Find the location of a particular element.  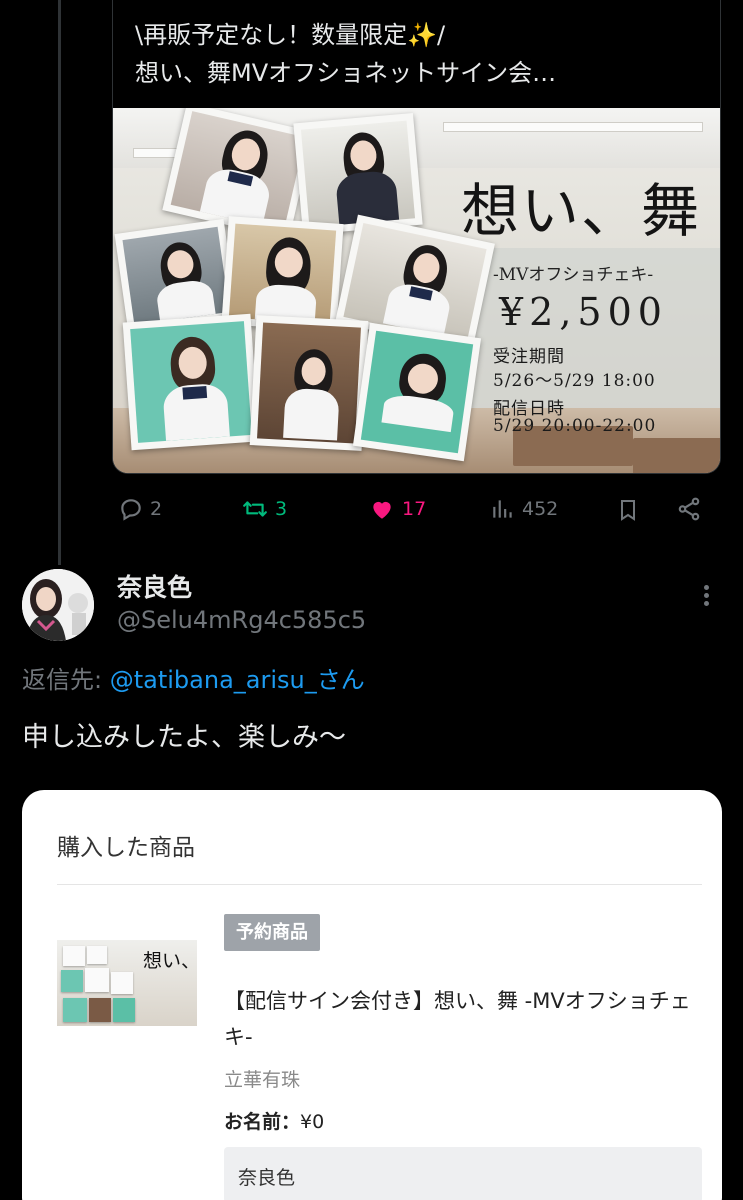

quoted-text-line-1: \再販予定なし！数量限定✨/ is located at coordinates (290, 35).